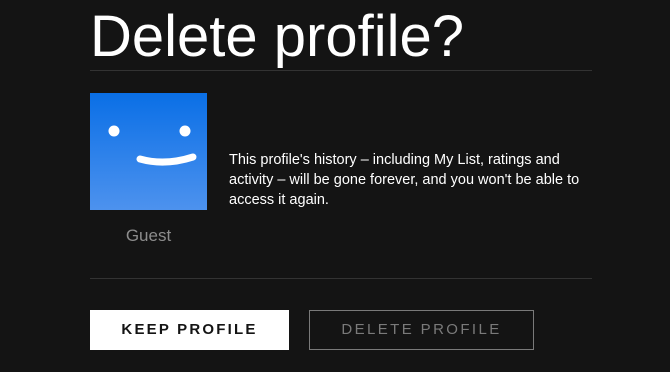  What do you see at coordinates (341, 70) in the screenshot?
I see `top-divider` at bounding box center [341, 70].